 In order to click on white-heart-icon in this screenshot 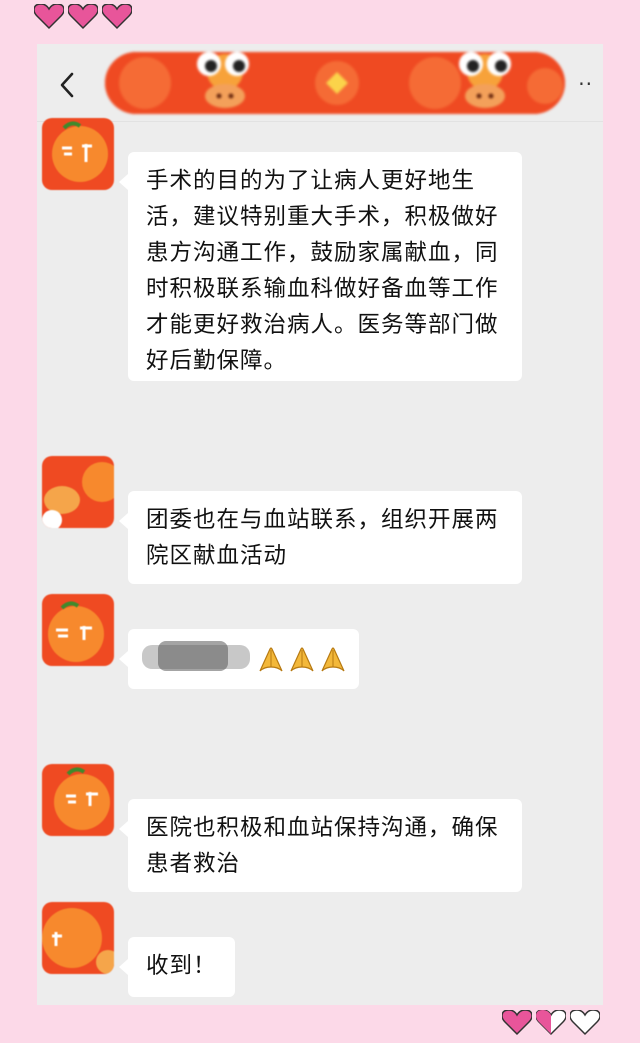, I will do `click(585, 1023)`.